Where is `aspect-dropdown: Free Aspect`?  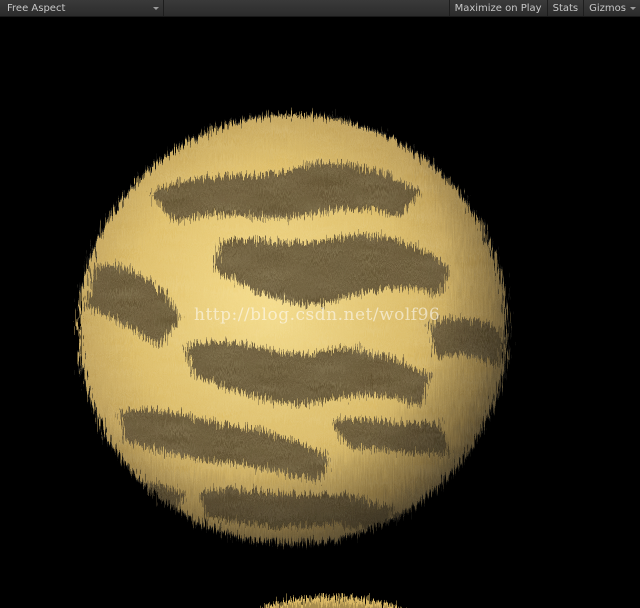
aspect-dropdown: Free Aspect is located at coordinates (82, 8).